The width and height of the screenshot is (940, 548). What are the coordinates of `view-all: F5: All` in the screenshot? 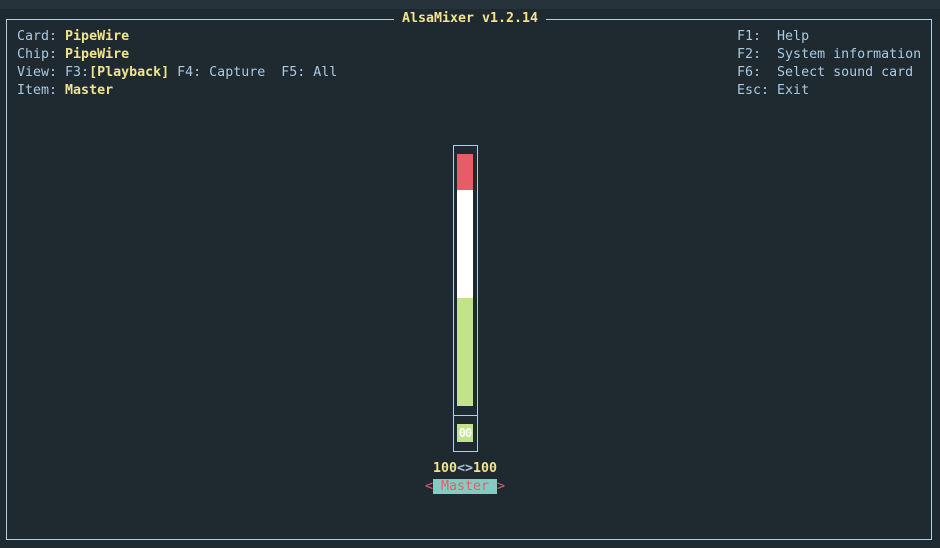 It's located at (309, 72).